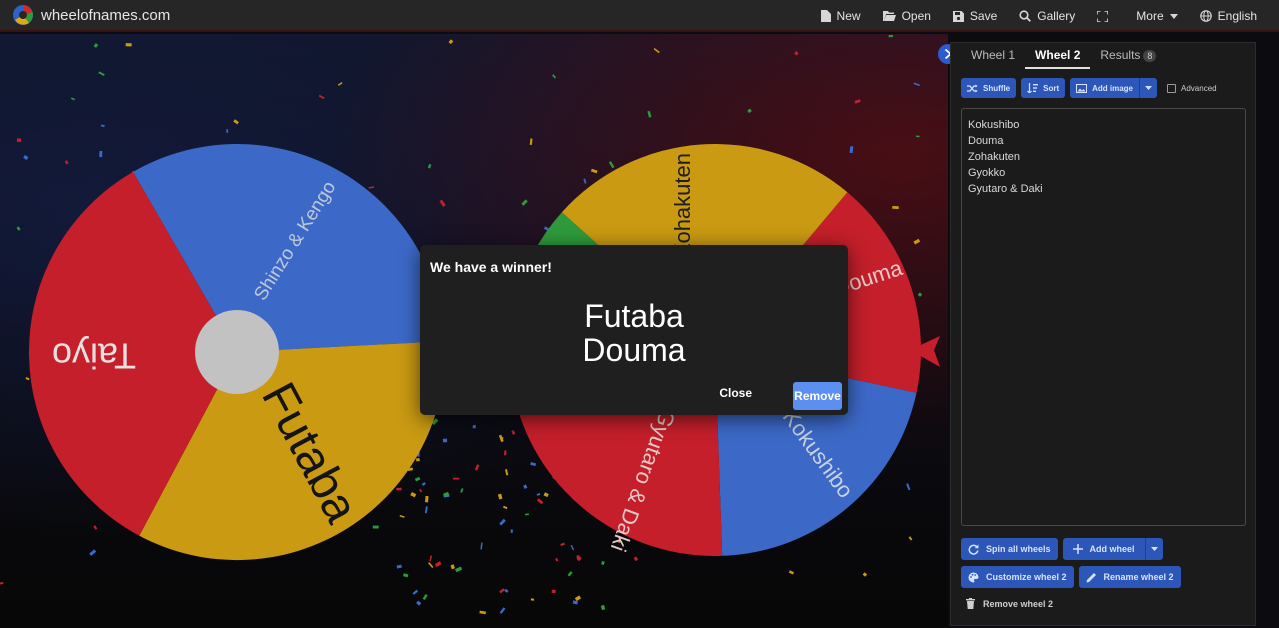 This screenshot has height=628, width=1279. I want to click on entry-line: Douma, so click(986, 141).